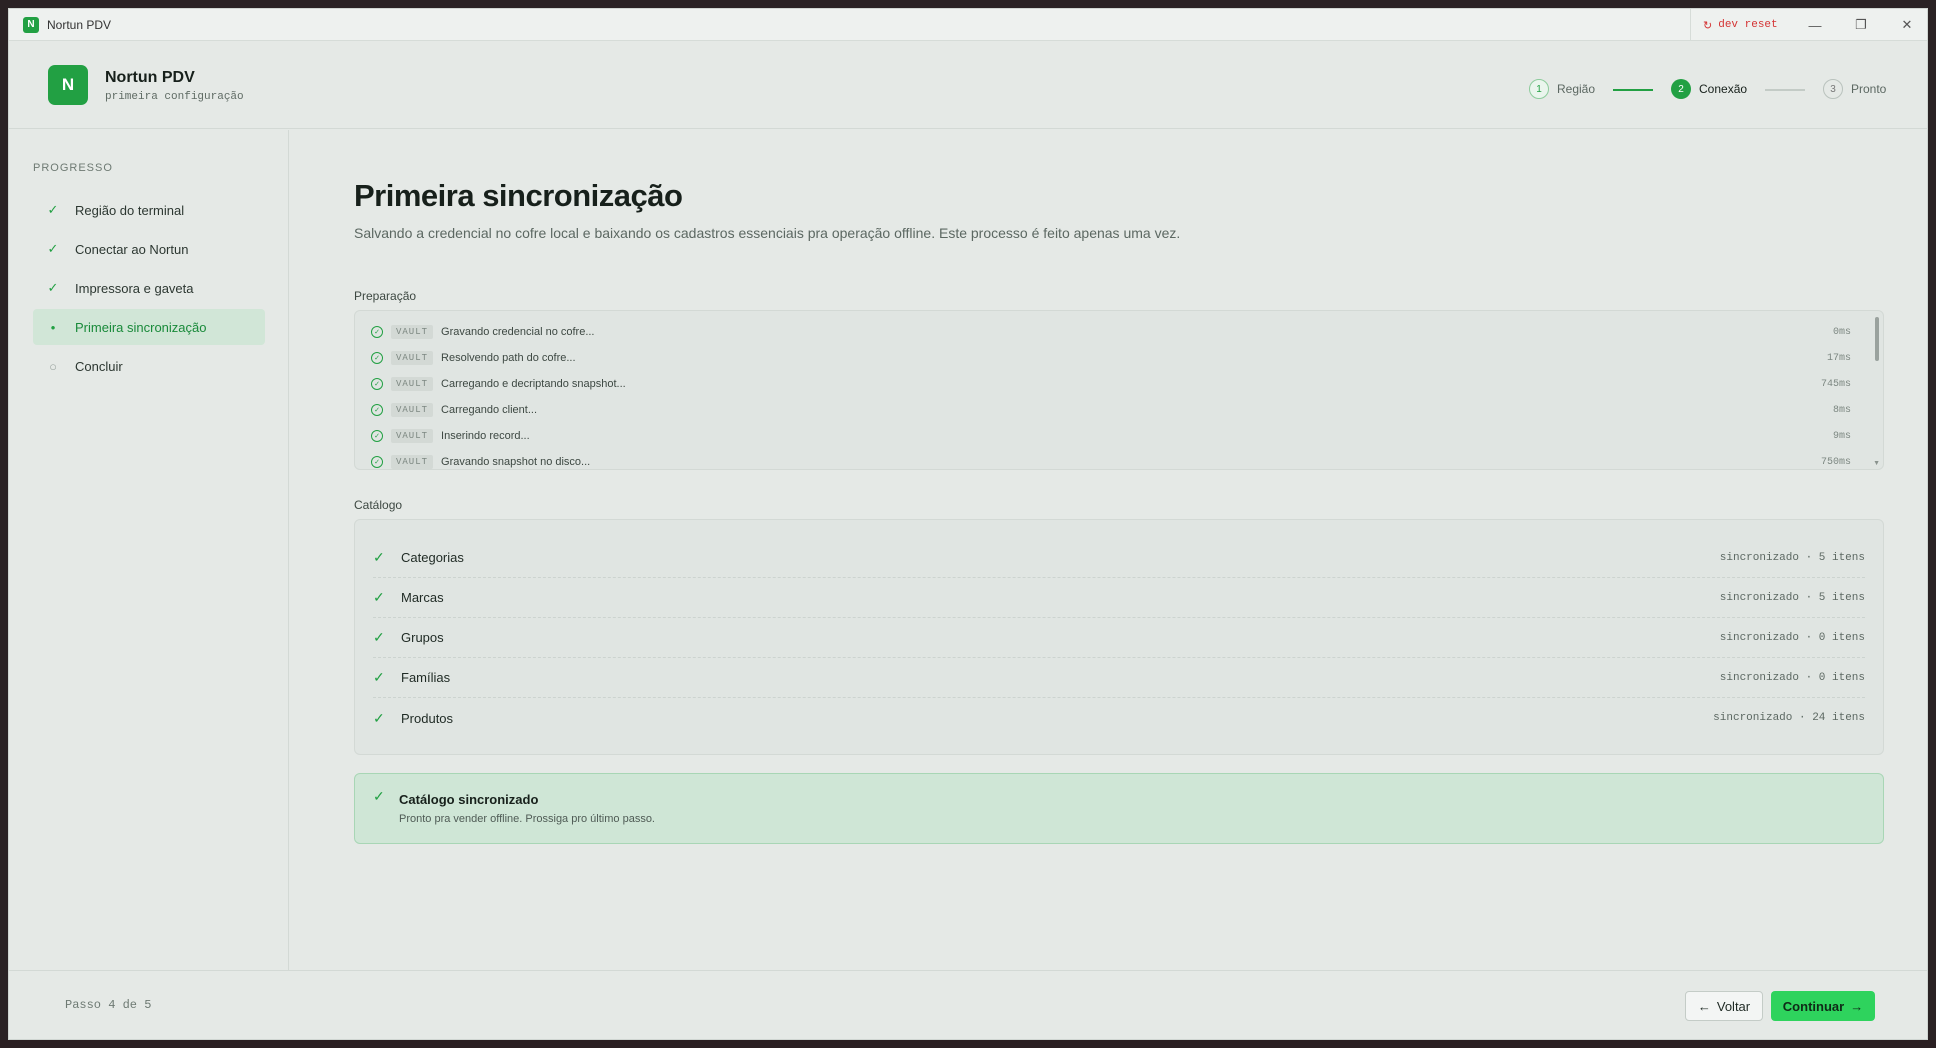 Image resolution: width=1936 pixels, height=1048 pixels. I want to click on maximize-button: ❐, so click(1861, 25).